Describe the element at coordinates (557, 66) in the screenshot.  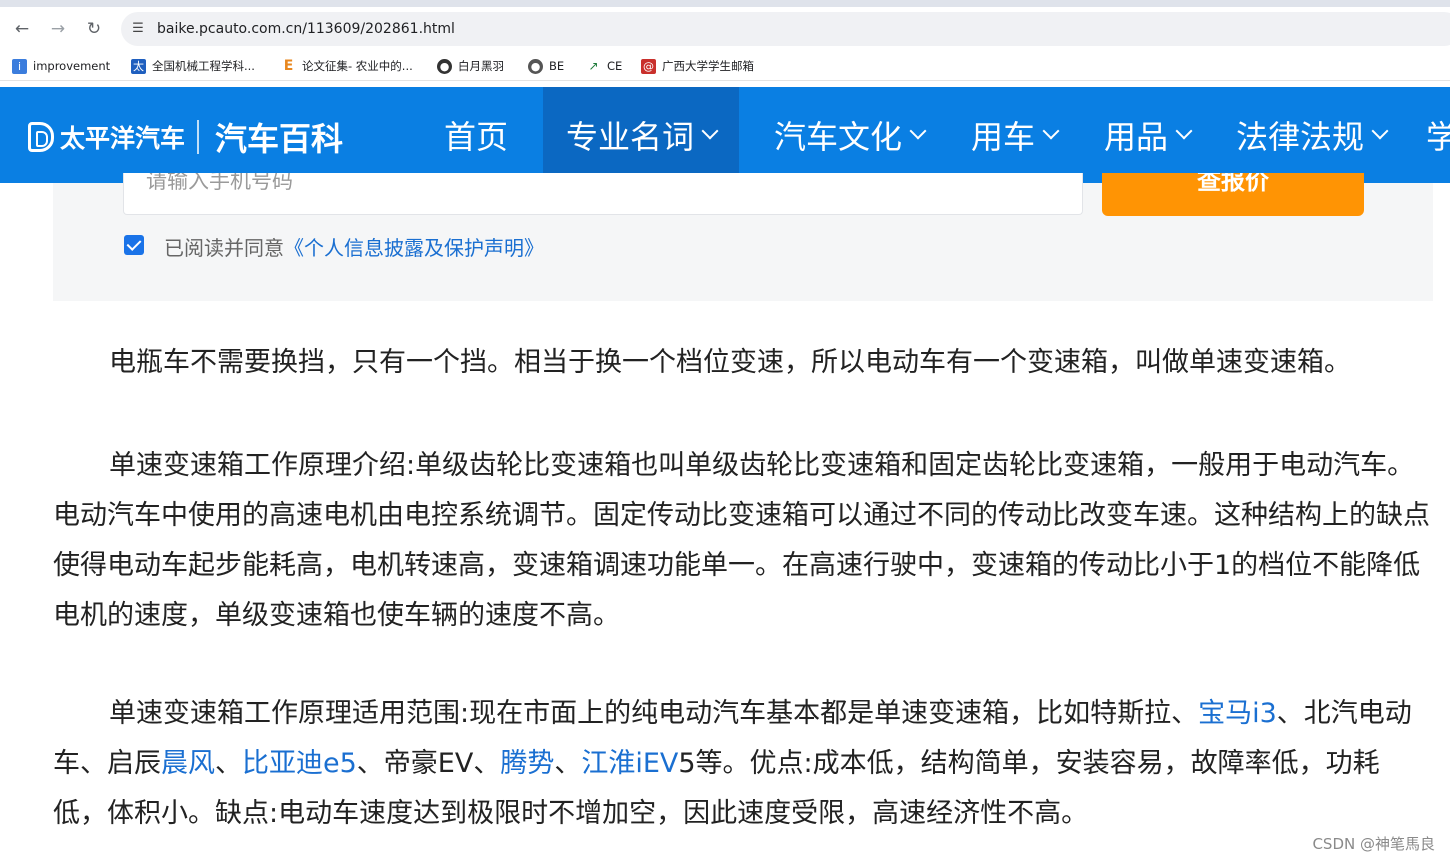
I see `bookmark-label: BE` at that location.